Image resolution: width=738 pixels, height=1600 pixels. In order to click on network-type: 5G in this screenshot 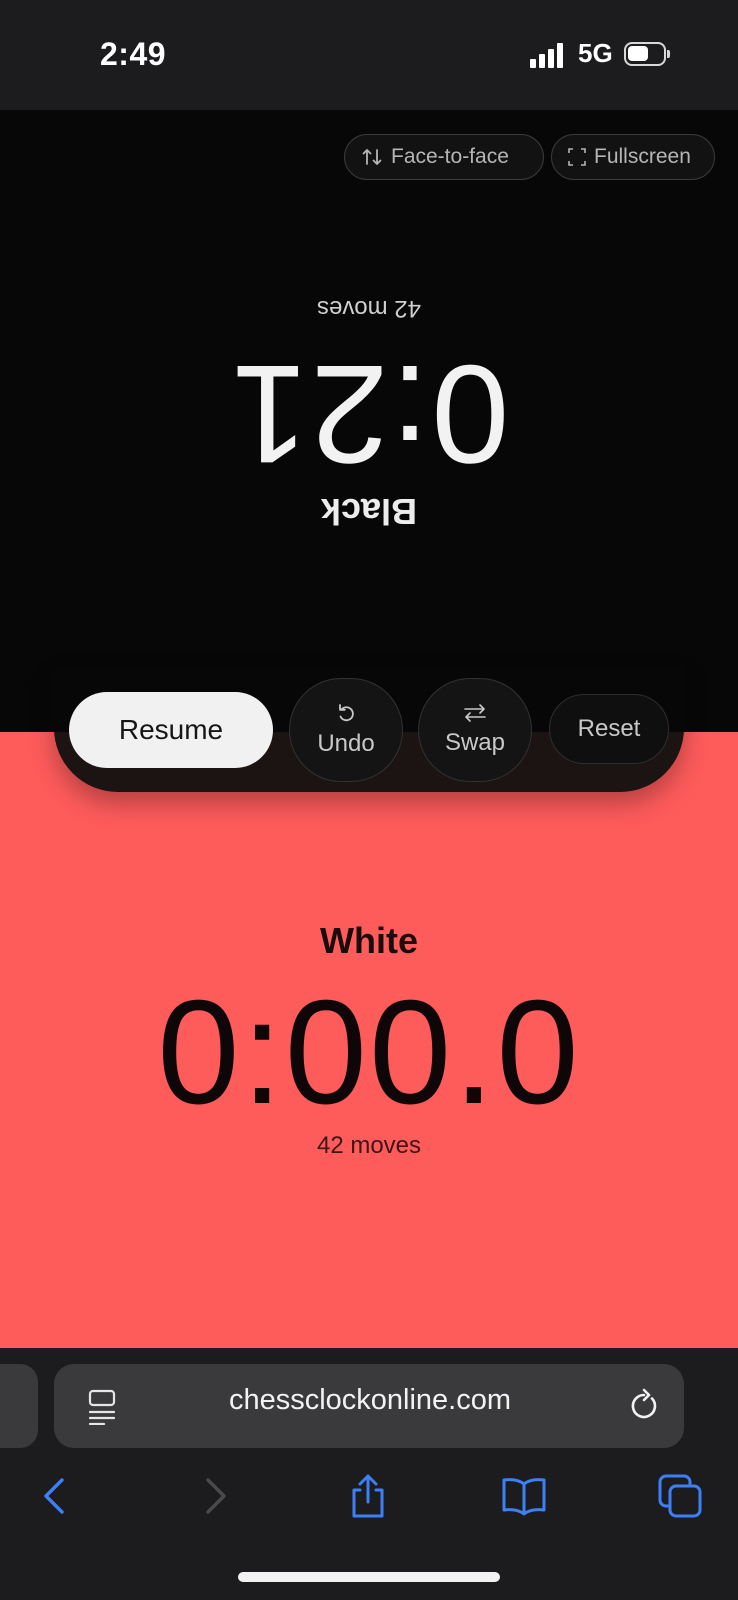, I will do `click(595, 53)`.